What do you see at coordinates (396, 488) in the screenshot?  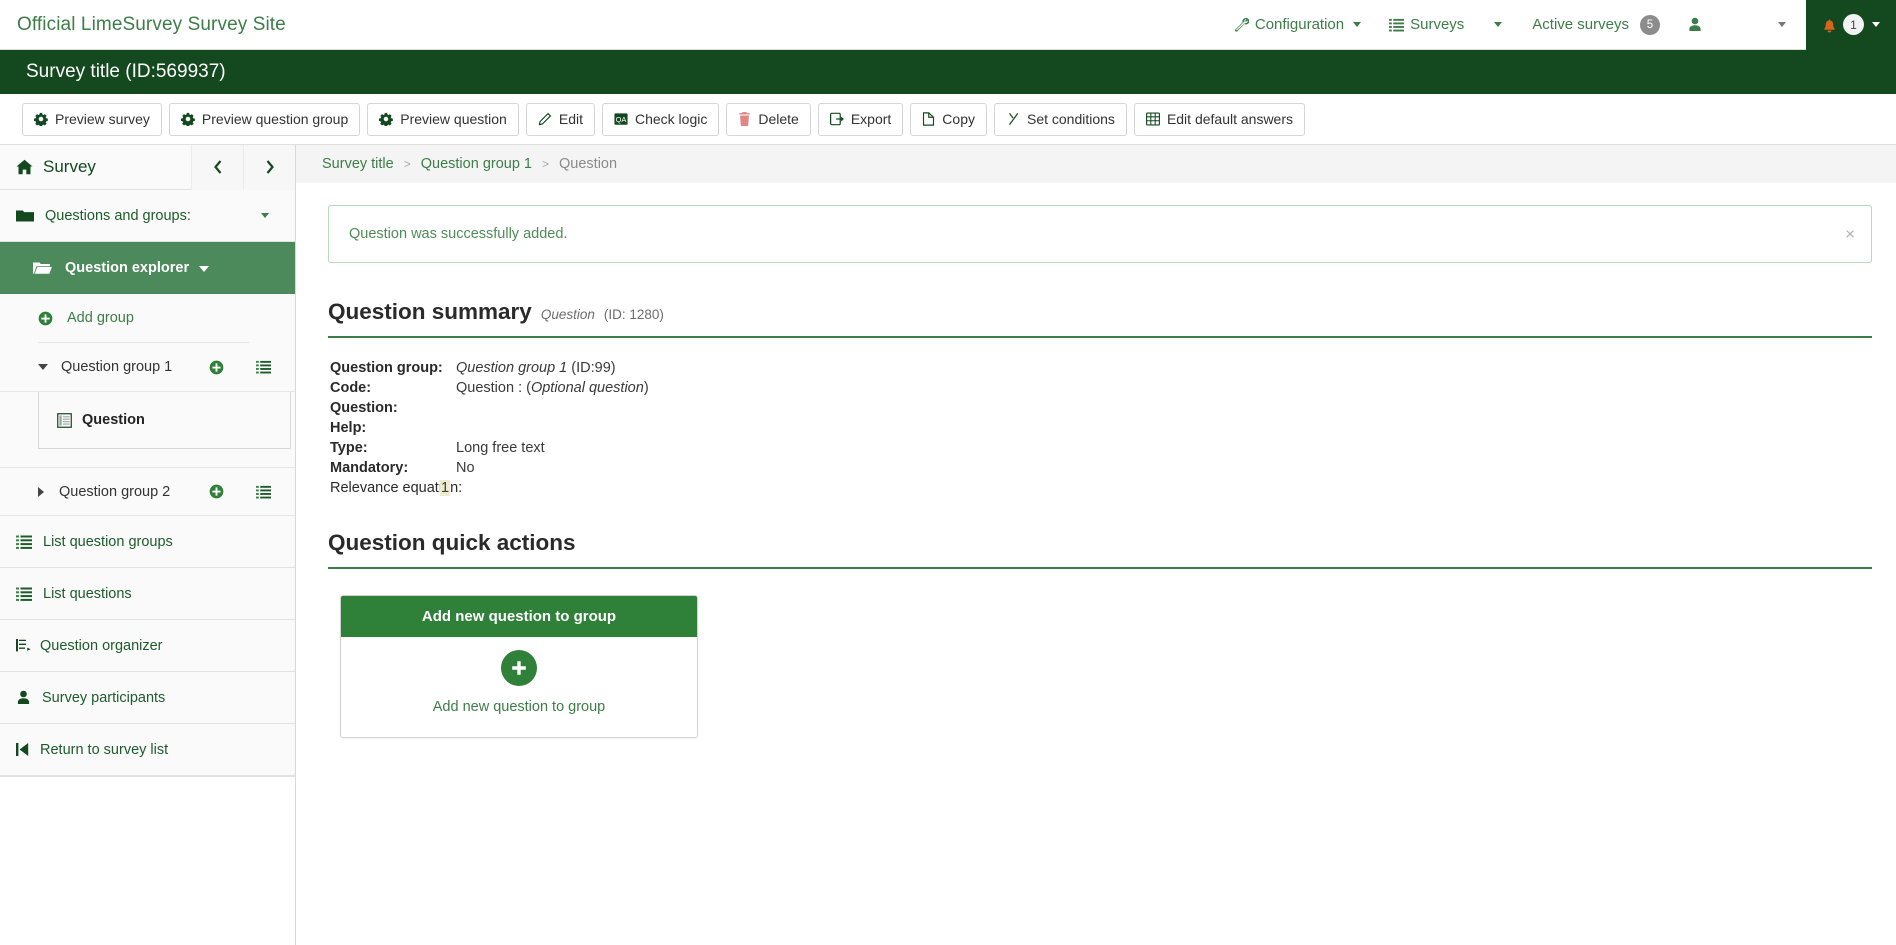 I see `label-relevance-equation: Relevance equation:` at bounding box center [396, 488].